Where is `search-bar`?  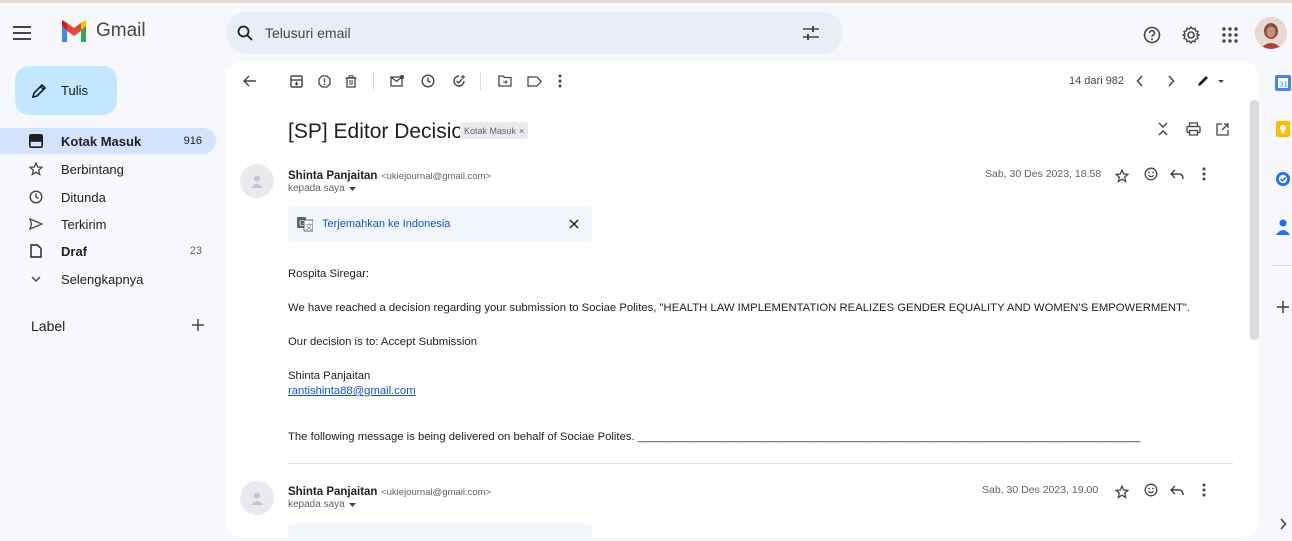 search-bar is located at coordinates (534, 33).